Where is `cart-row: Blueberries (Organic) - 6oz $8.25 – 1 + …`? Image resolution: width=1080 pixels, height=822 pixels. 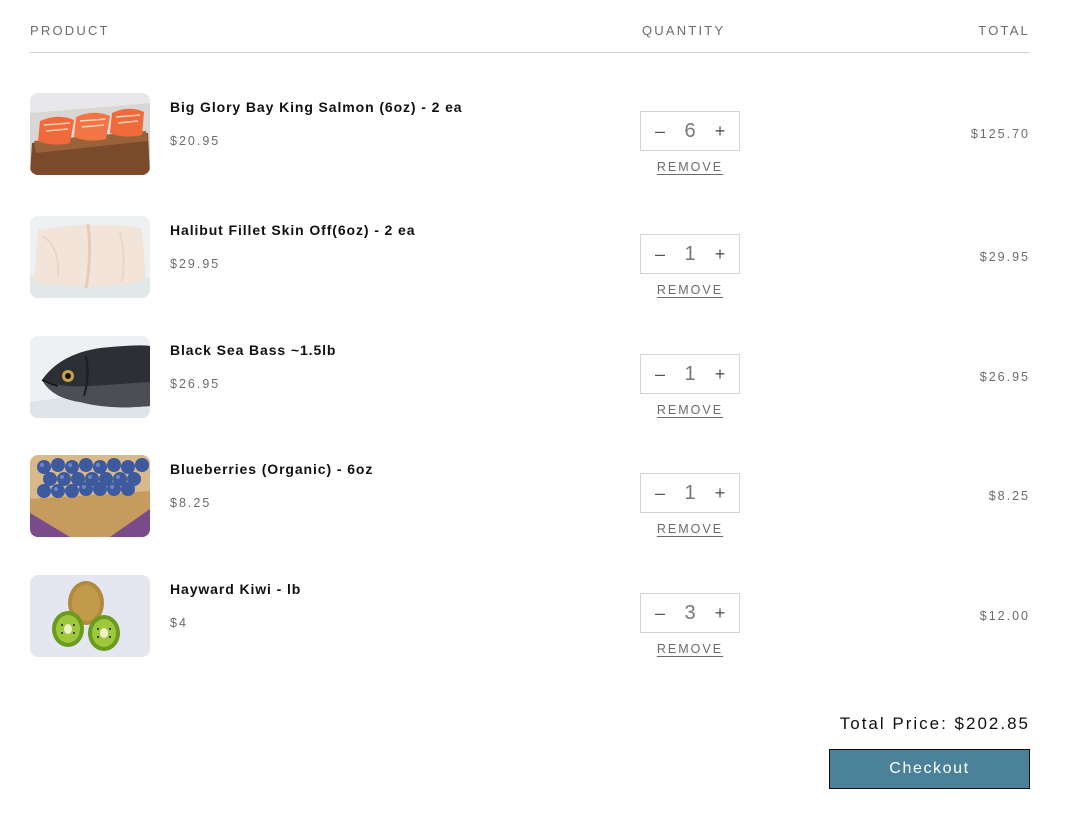 cart-row: Blueberries (Organic) - 6oz $8.25 – 1 + … is located at coordinates (530, 497).